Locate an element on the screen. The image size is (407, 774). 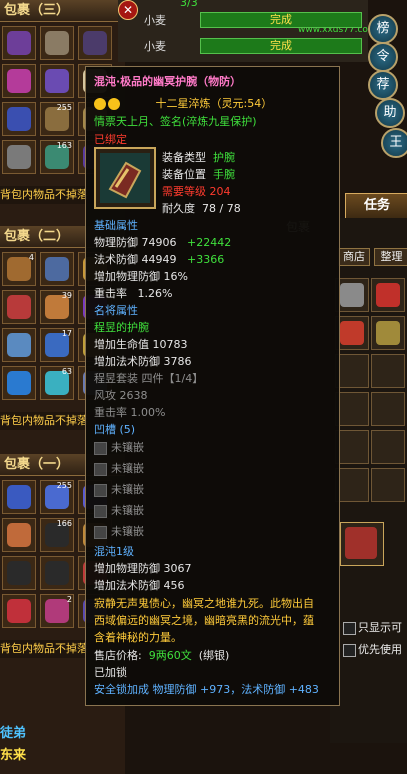
bracer-icon is located at coordinates (125, 178).